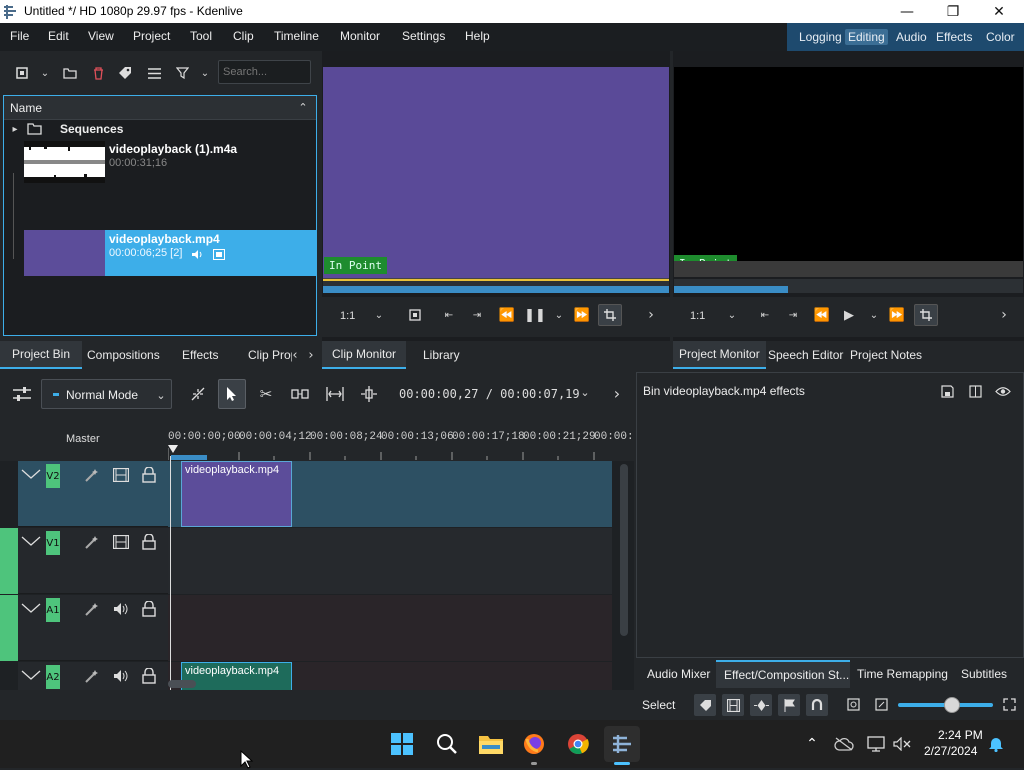 The width and height of the screenshot is (1024, 770). I want to click on tab-library: Library, so click(441, 355).